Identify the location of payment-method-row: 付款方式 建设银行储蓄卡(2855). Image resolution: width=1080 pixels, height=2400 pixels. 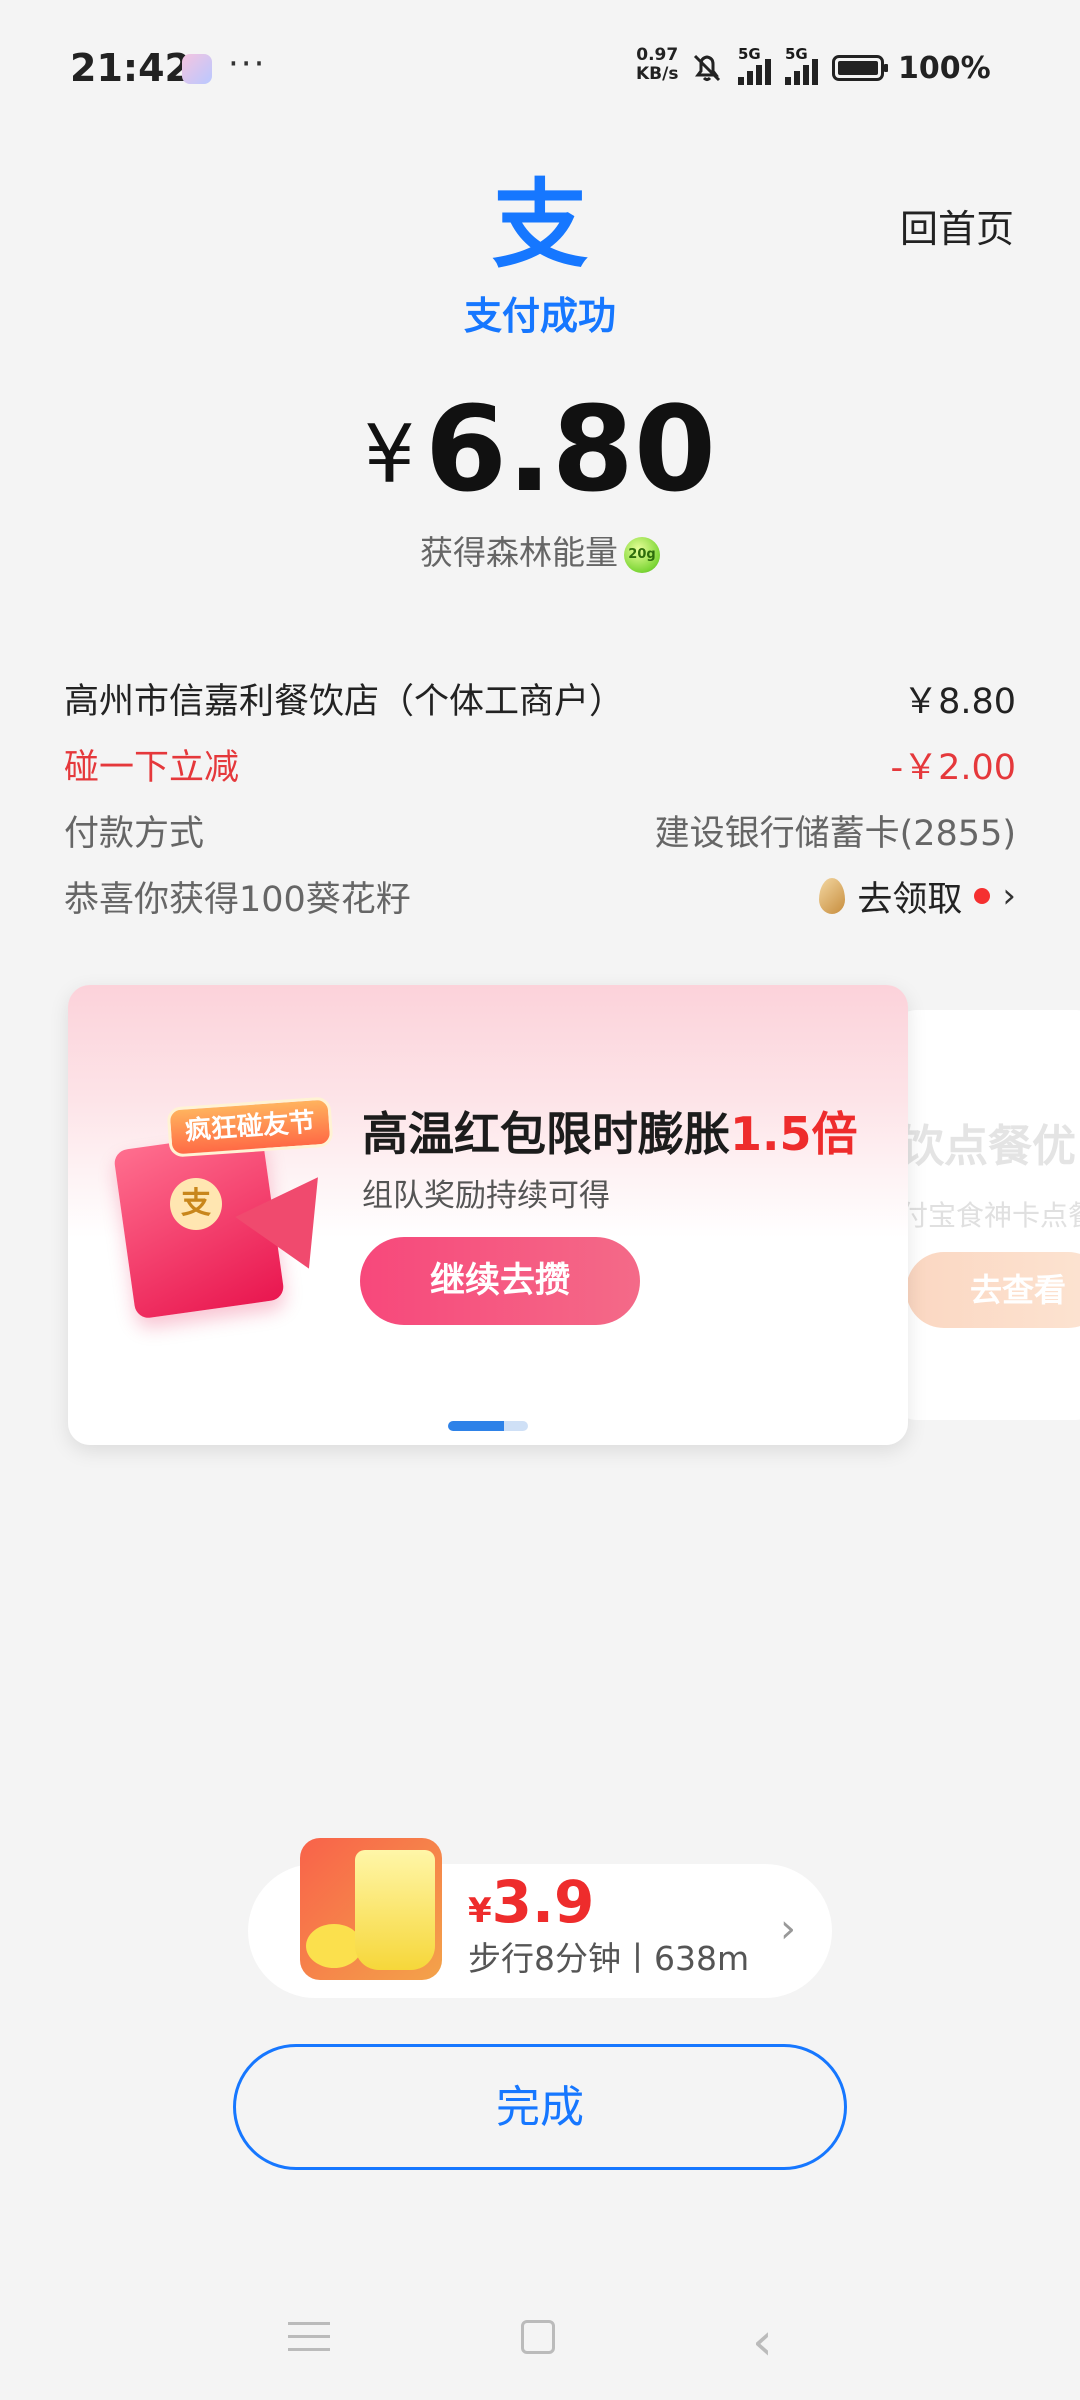
(540, 830).